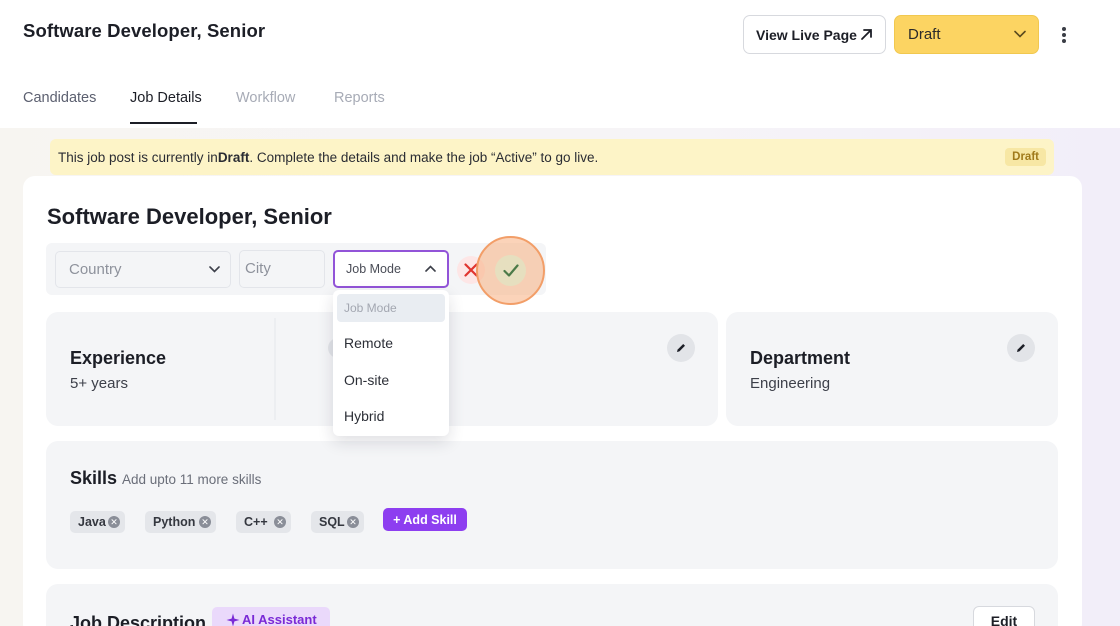 The width and height of the screenshot is (1120, 626). Describe the element at coordinates (373, 269) in the screenshot. I see `job-mode-value: Job Mode` at that location.